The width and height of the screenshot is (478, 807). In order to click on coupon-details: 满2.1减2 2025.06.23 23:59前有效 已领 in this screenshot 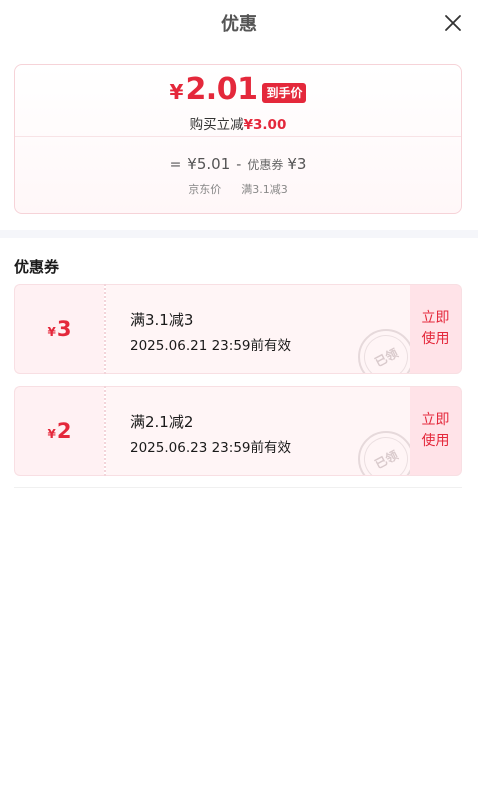, I will do `click(258, 431)`.